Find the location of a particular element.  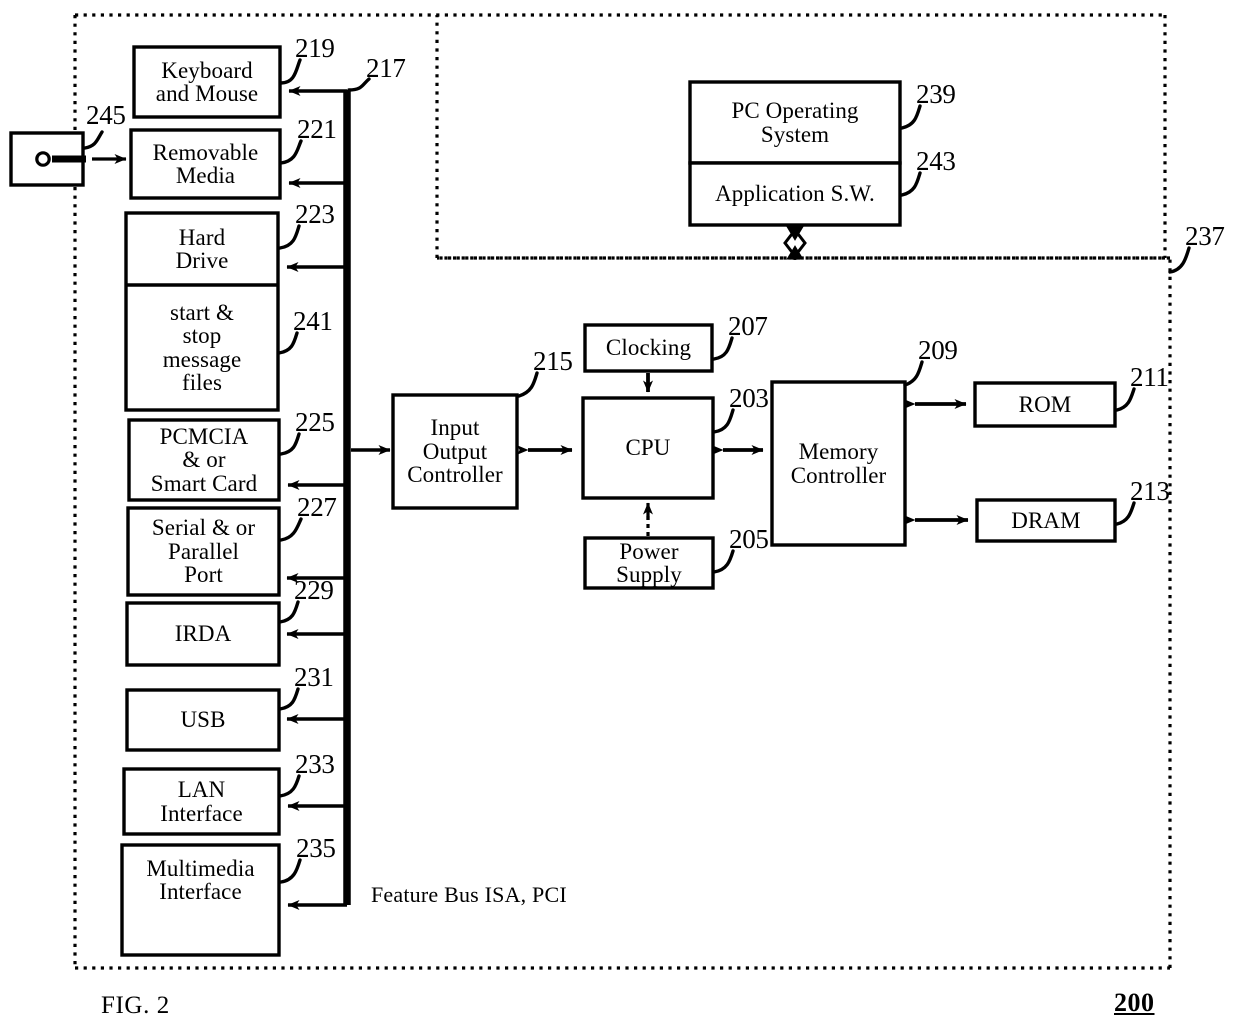

hard-drive-line1: Hard is located at coordinates (202, 237).